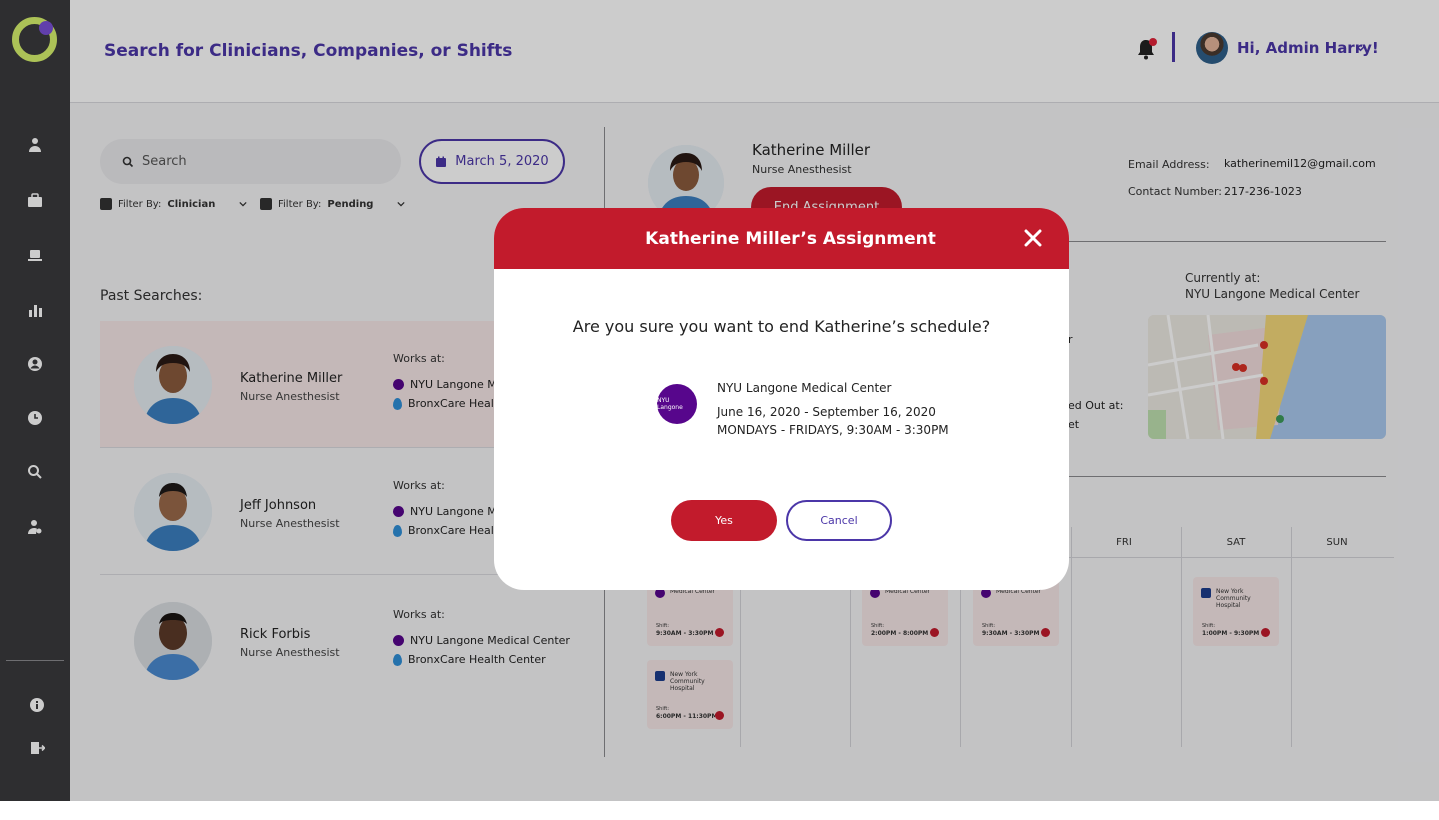 This screenshot has height=820, width=1439. What do you see at coordinates (804, 388) in the screenshot?
I see `modal-facility: NYU Langone Medical Center` at bounding box center [804, 388].